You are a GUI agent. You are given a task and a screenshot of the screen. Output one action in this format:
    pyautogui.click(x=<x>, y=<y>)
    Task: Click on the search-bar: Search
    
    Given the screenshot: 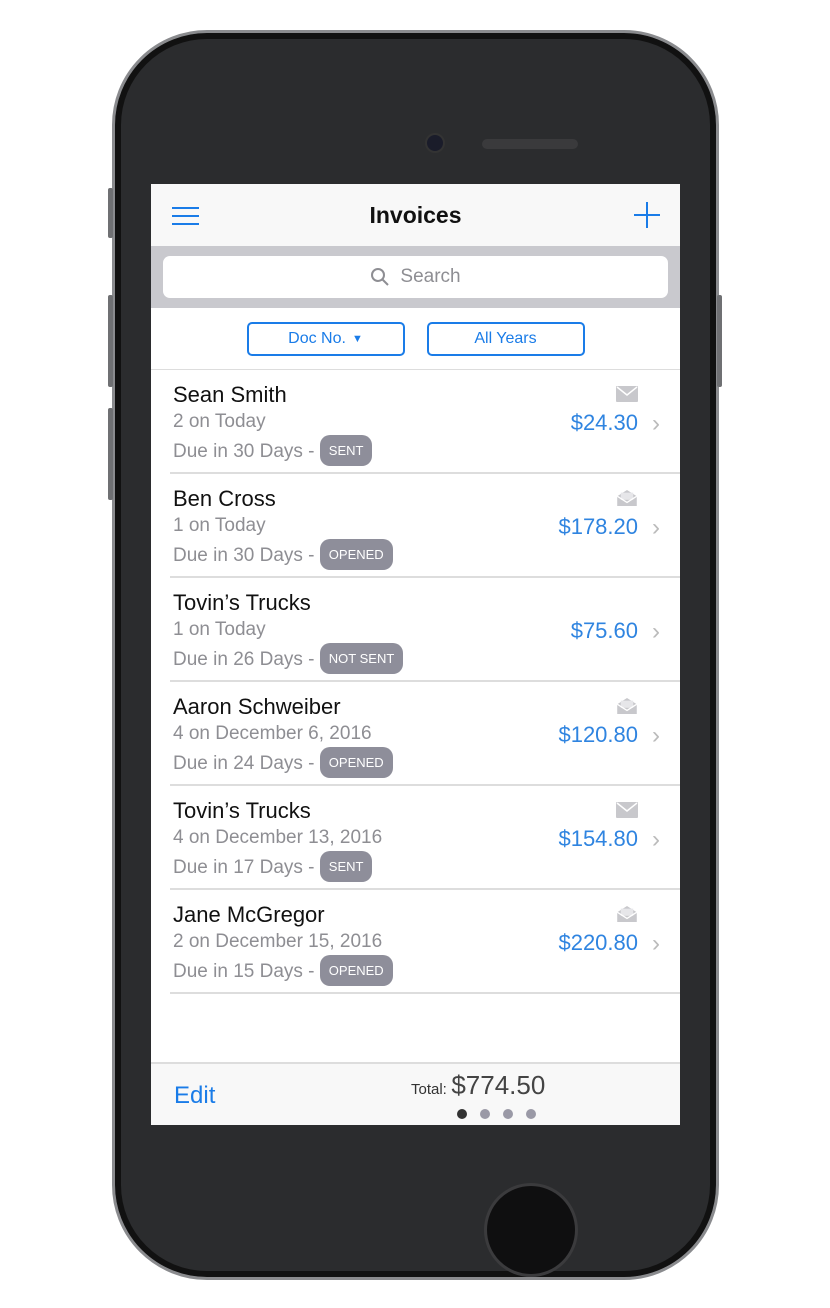 What is the action you would take?
    pyautogui.click(x=415, y=277)
    